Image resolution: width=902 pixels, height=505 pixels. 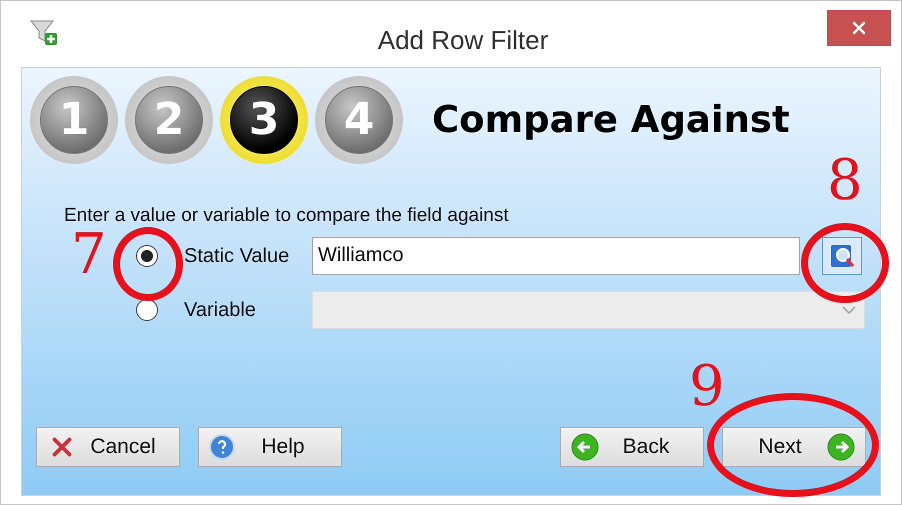 I want to click on radio-label: Static Value, so click(x=237, y=256).